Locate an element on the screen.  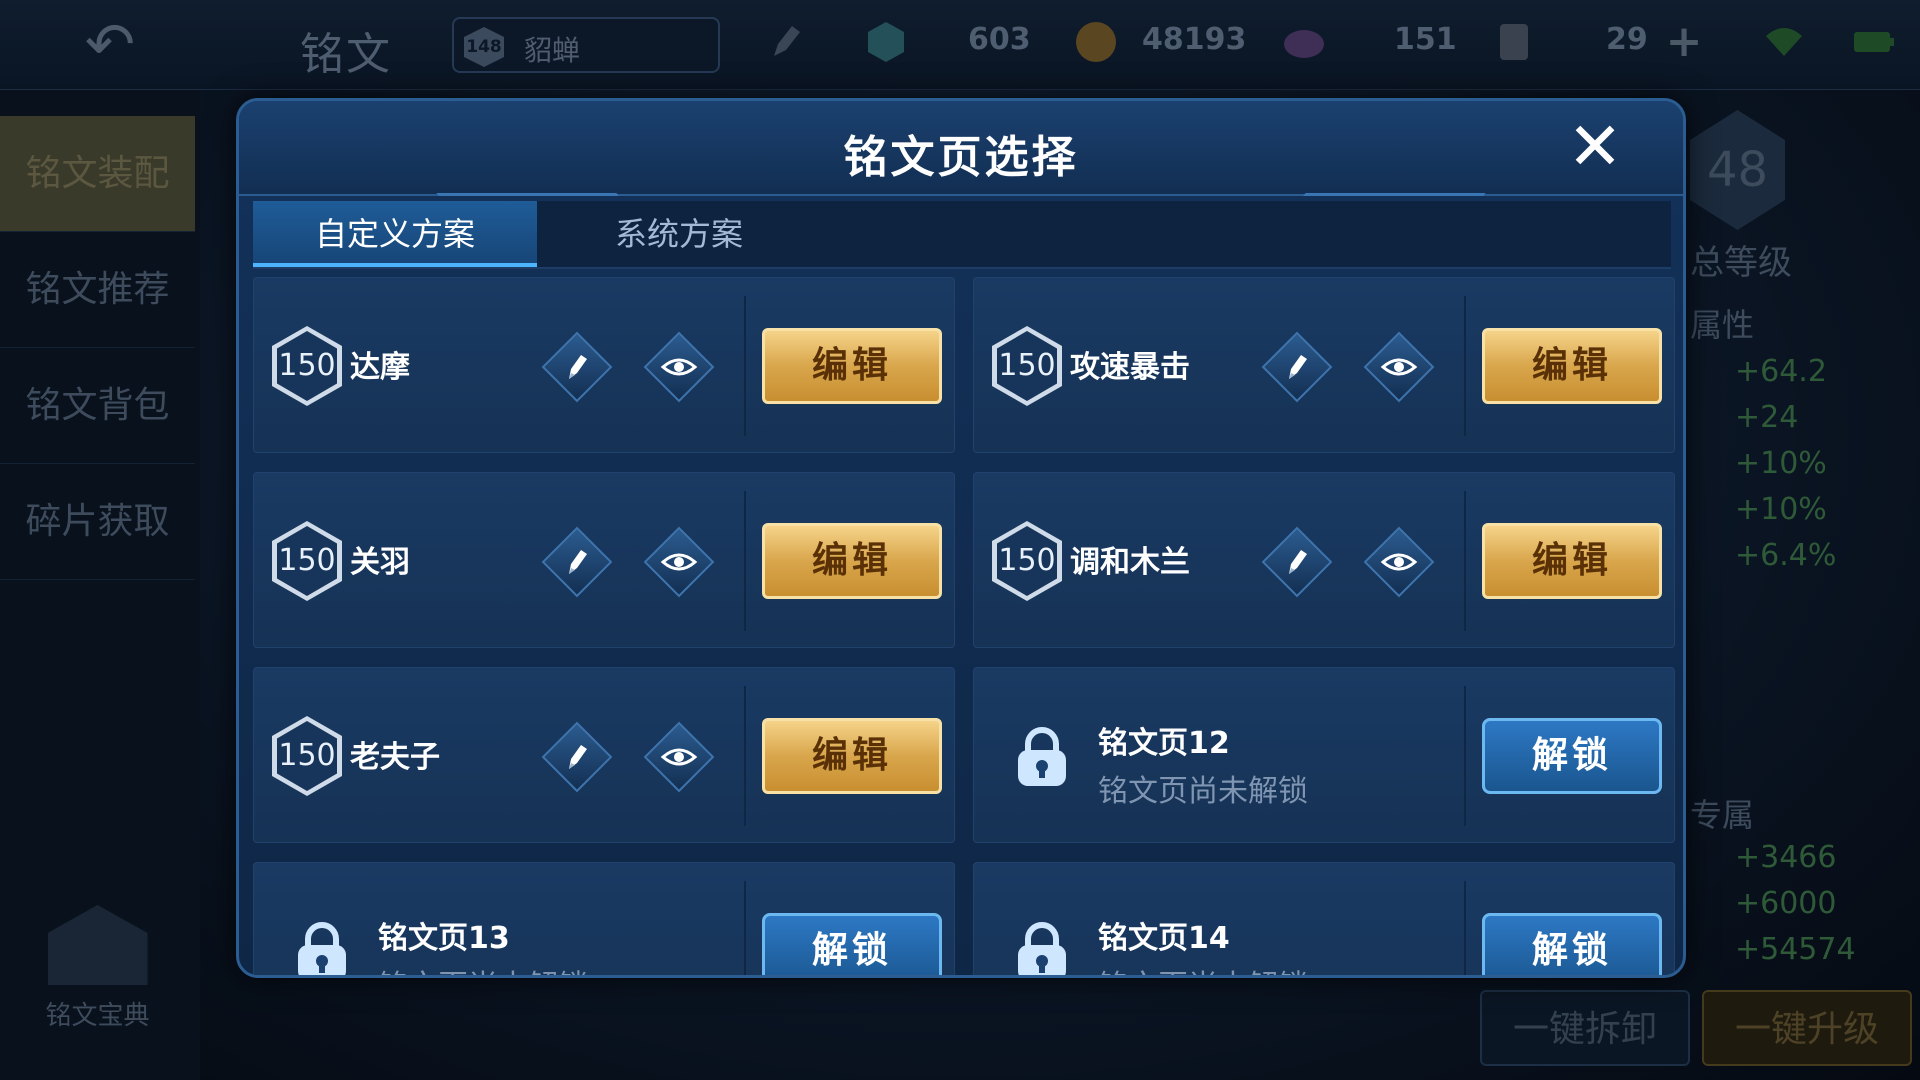
sidebar-item-assemble: 铭文装配 is located at coordinates (97, 174).